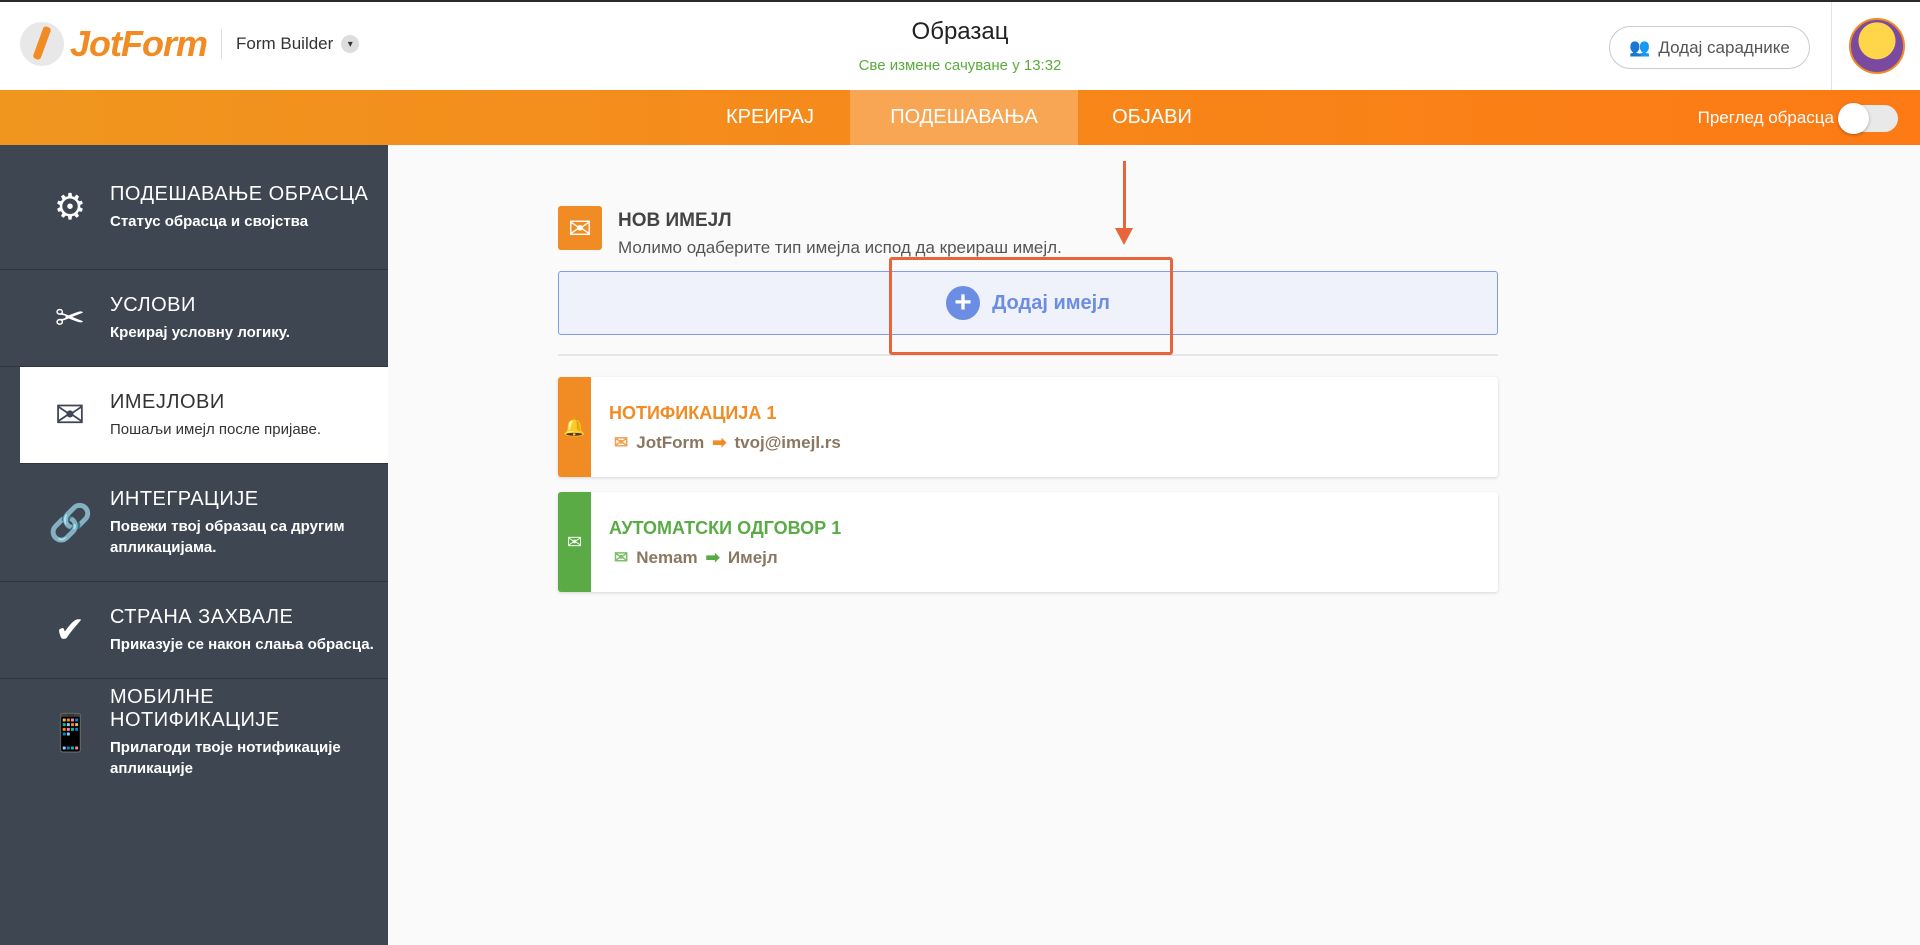  What do you see at coordinates (670, 442) in the screenshot?
I see `email-from: JotForm` at bounding box center [670, 442].